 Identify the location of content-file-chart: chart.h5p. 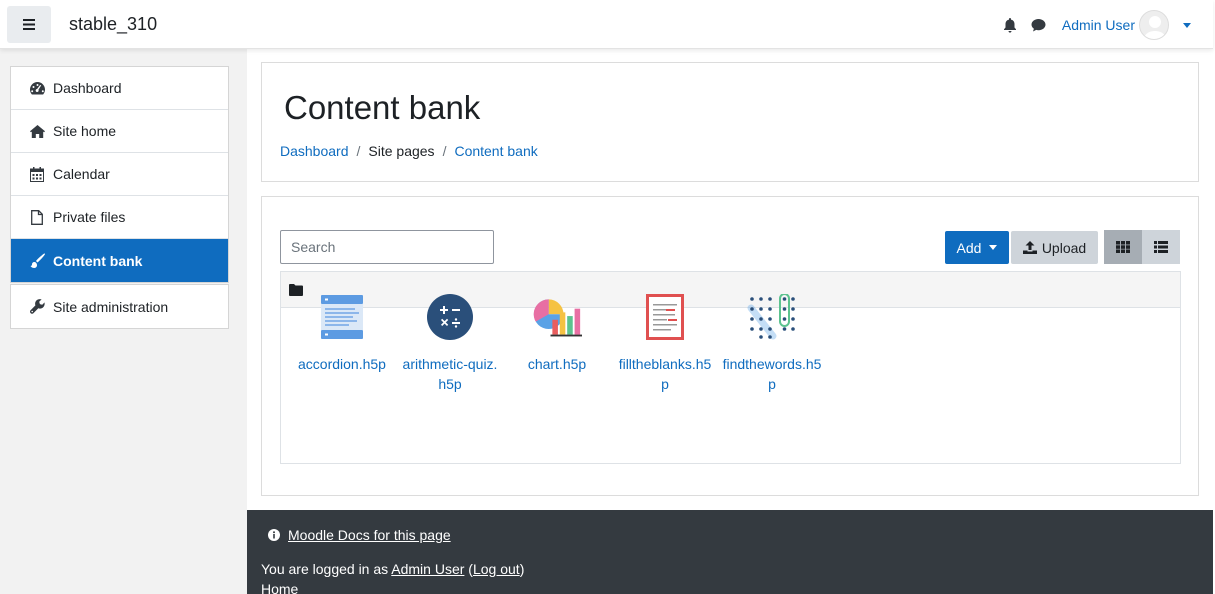
(557, 333).